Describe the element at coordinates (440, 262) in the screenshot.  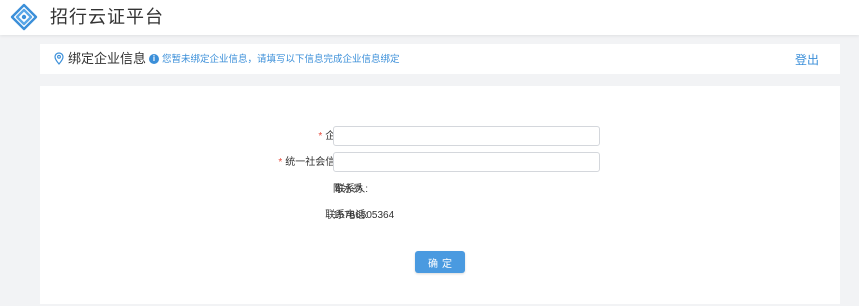
I see `confirm-button: 确定` at that location.